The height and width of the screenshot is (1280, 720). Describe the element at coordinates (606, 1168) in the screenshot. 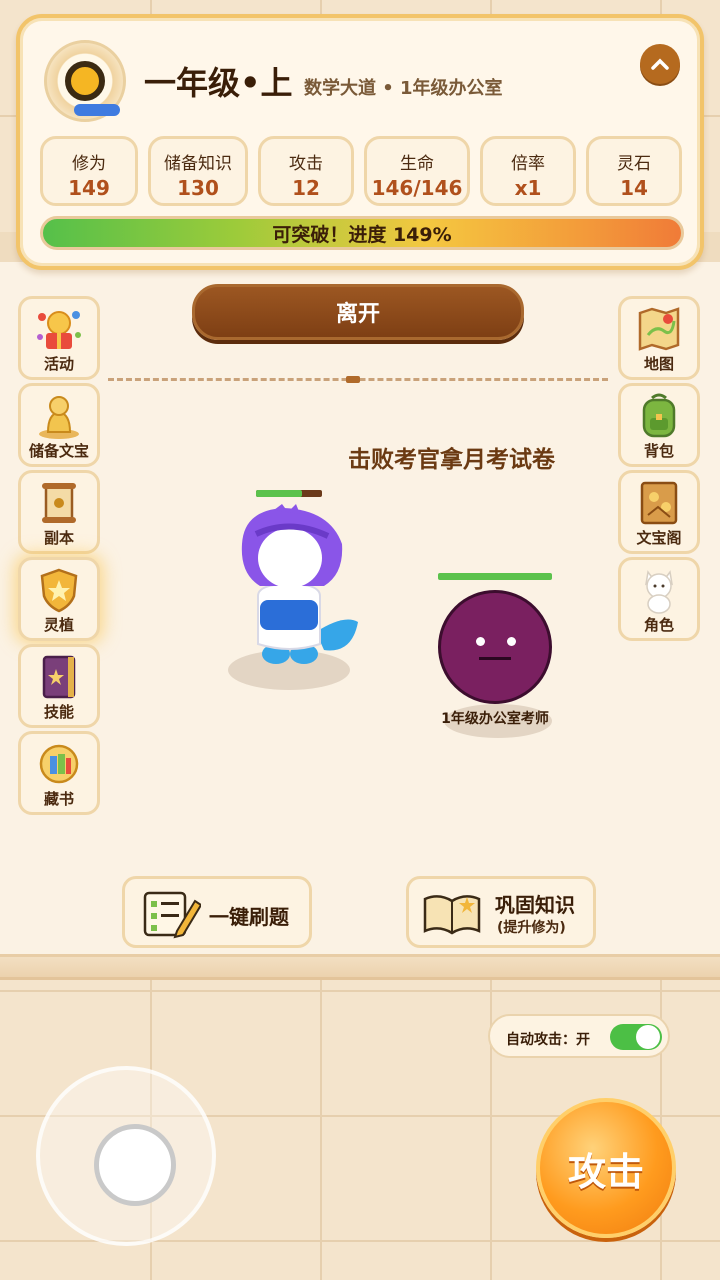

I see `attack-button: 攻击` at that location.